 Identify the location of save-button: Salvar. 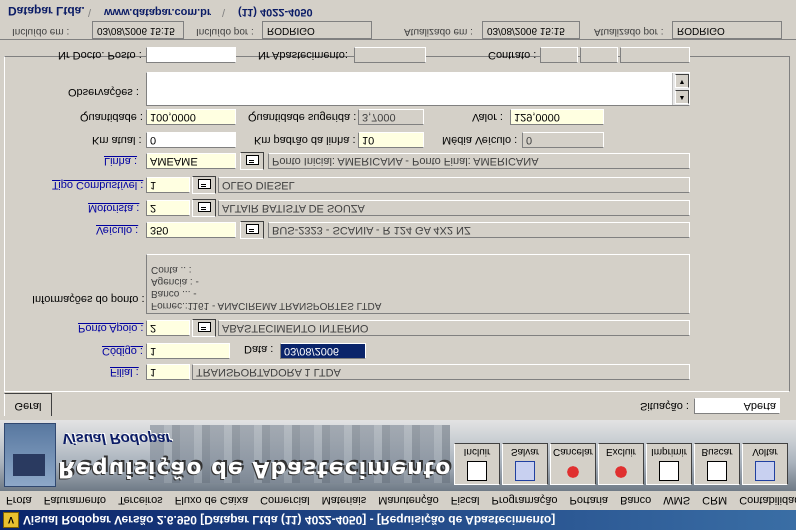
(525, 464).